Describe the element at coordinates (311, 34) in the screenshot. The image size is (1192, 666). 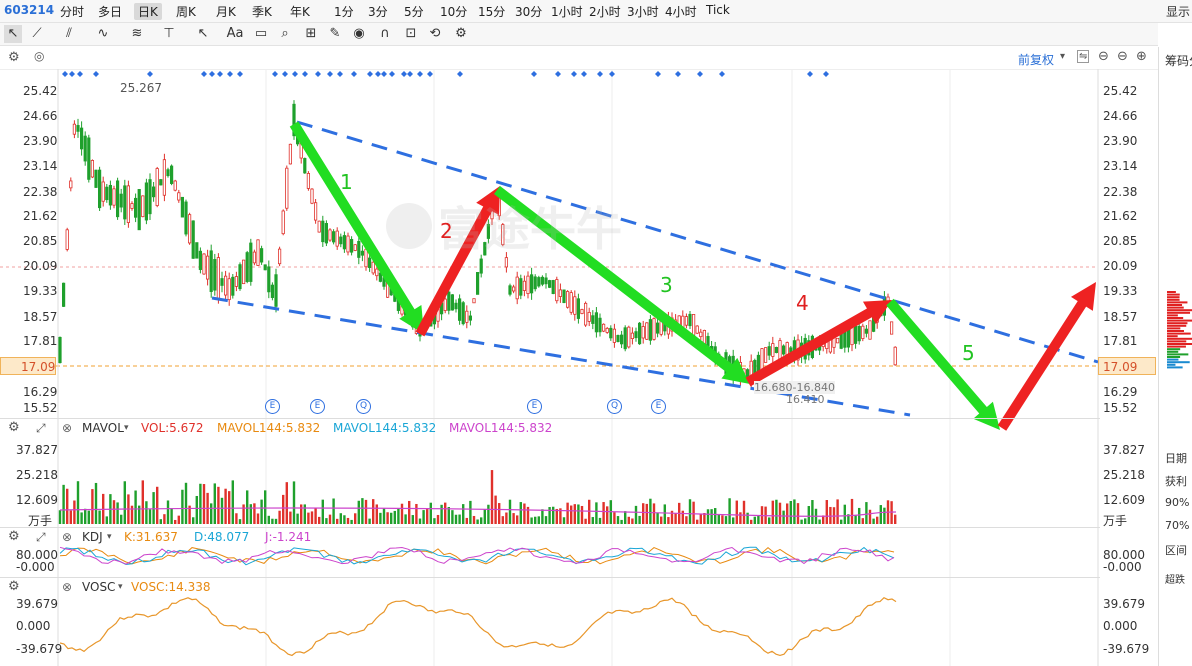
I see `measure-icon: ⊞` at that location.